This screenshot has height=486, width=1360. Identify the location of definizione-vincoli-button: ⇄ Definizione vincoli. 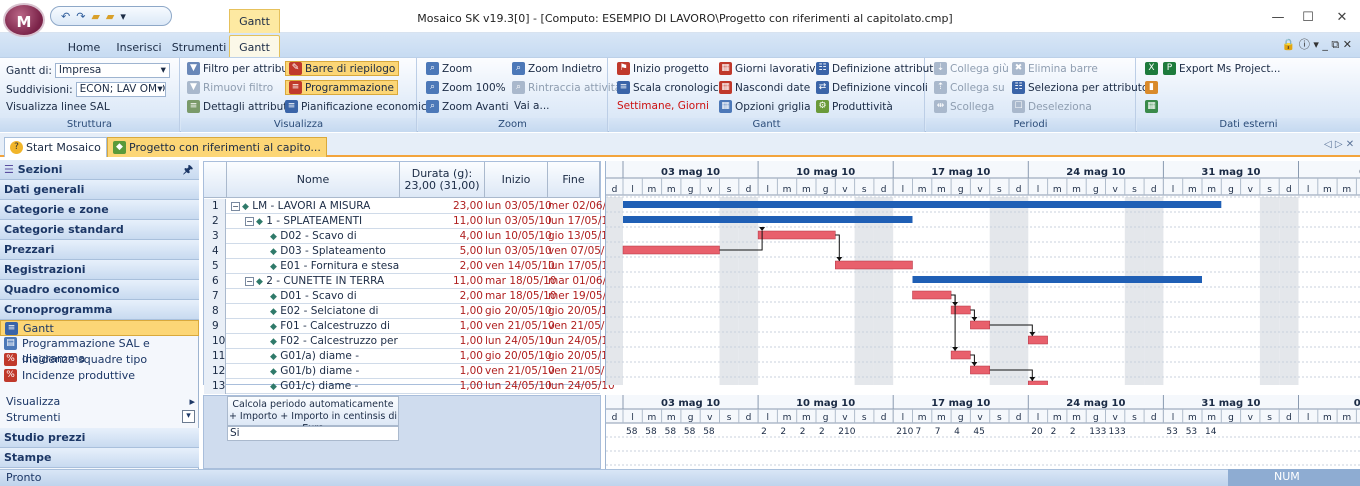
(872, 87).